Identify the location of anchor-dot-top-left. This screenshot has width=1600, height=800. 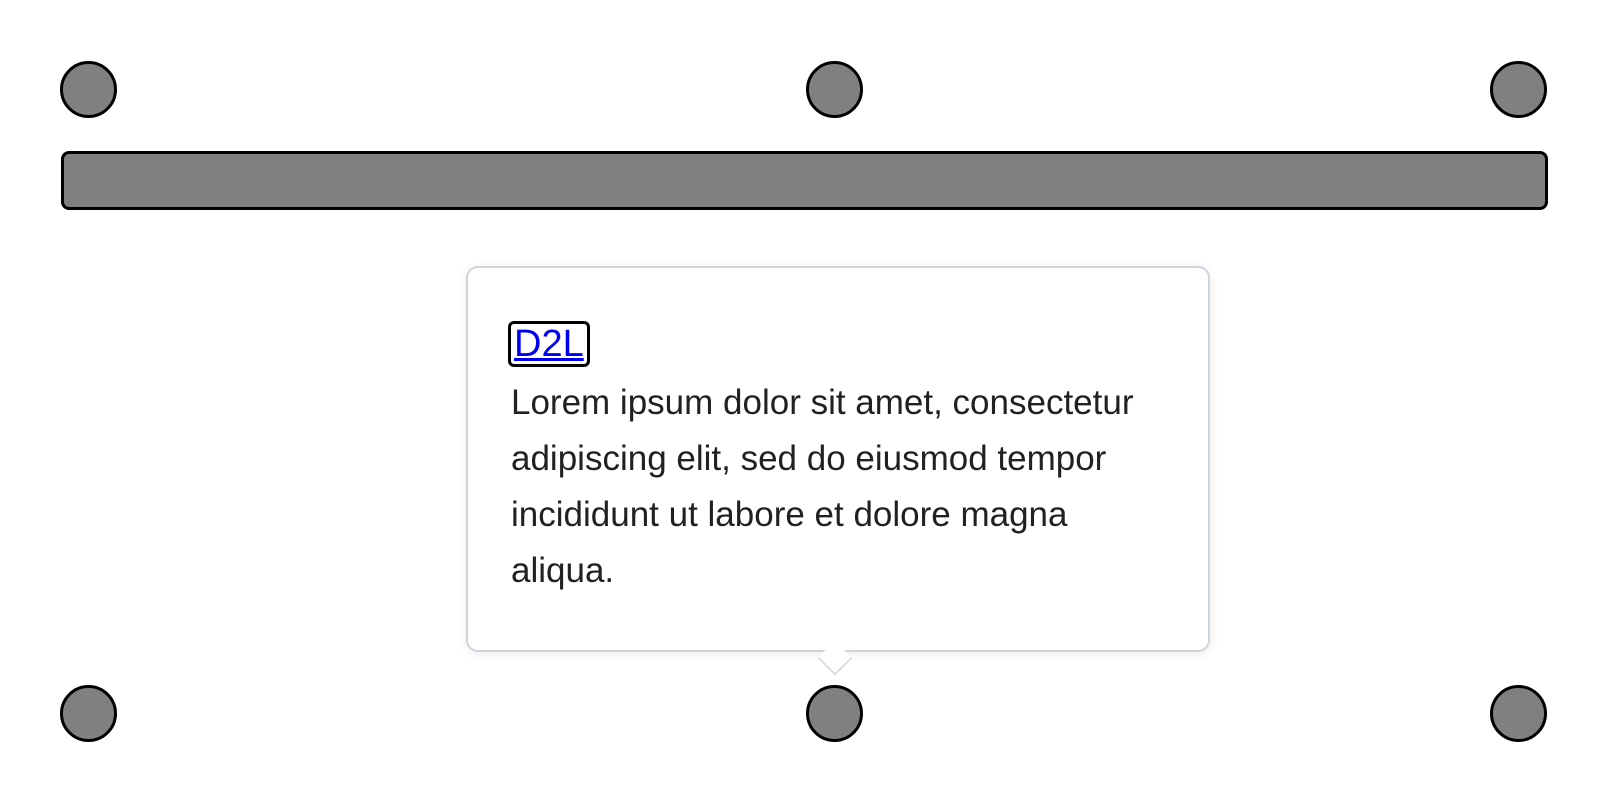
(88, 89).